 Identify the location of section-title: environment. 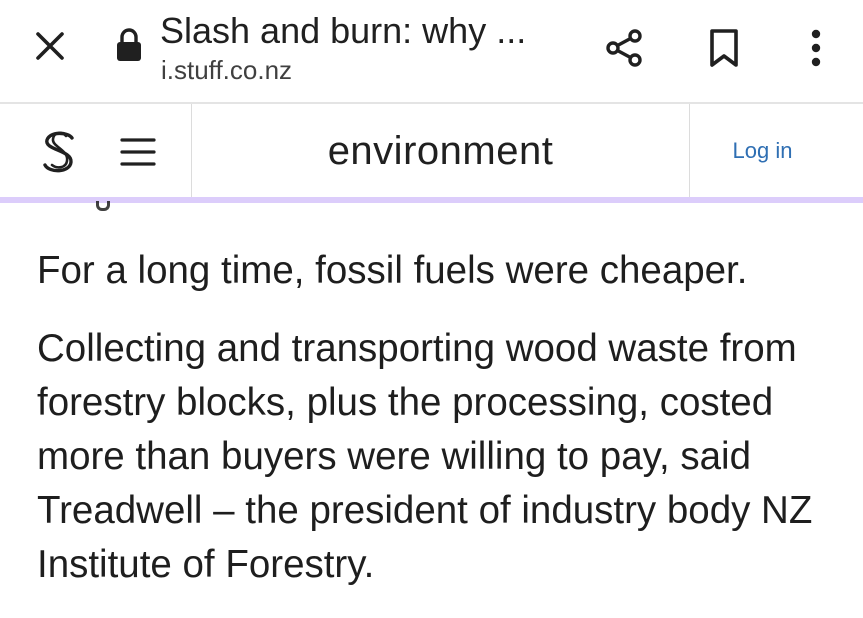
(440, 151).